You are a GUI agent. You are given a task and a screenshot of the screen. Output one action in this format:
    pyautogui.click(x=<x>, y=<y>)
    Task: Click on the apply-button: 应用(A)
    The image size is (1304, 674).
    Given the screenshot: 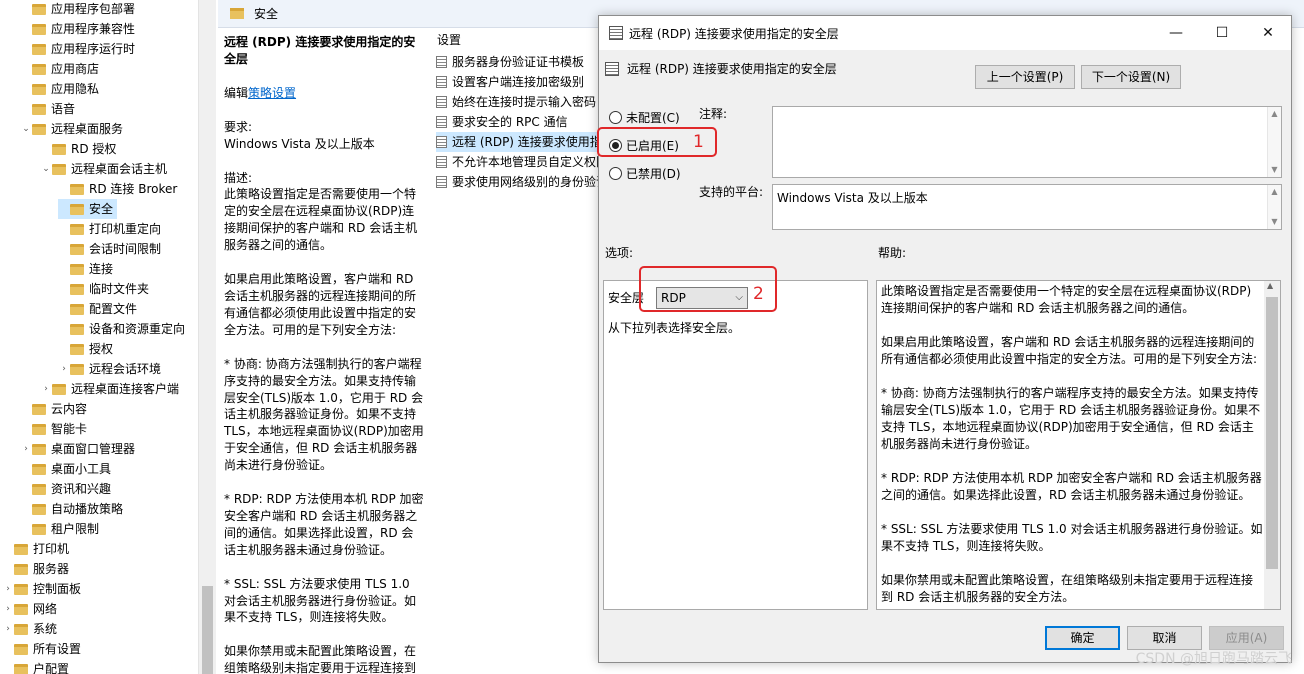 What is the action you would take?
    pyautogui.click(x=1246, y=638)
    